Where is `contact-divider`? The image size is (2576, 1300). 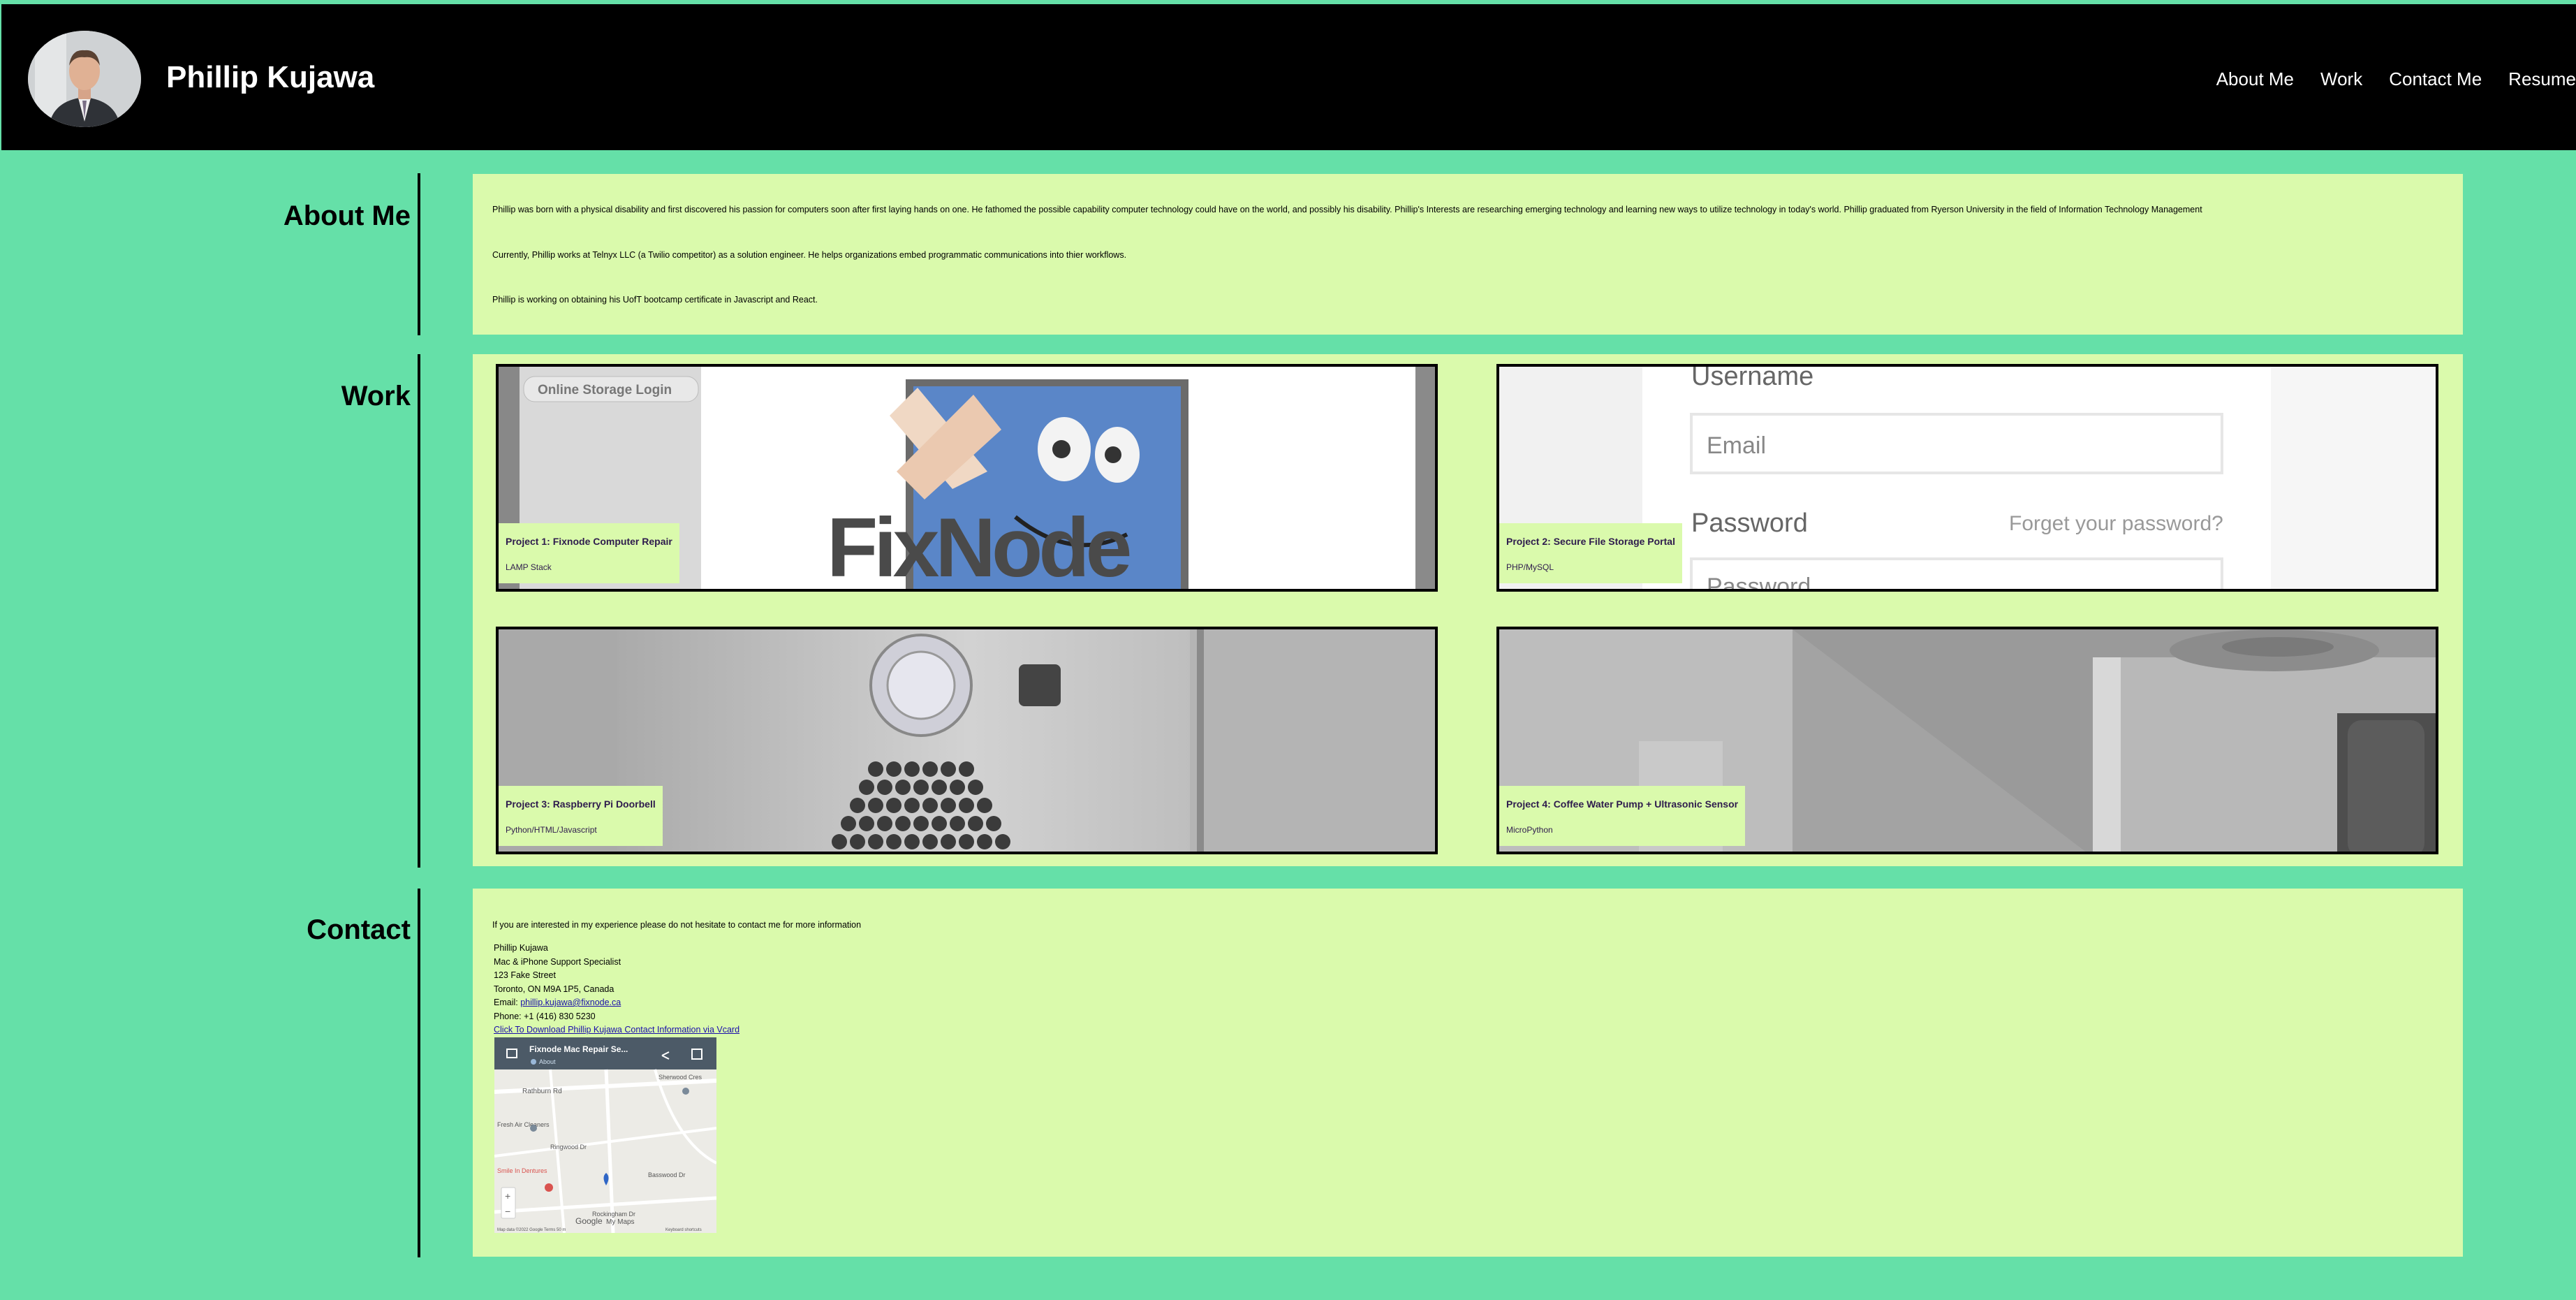
contact-divider is located at coordinates (419, 1073).